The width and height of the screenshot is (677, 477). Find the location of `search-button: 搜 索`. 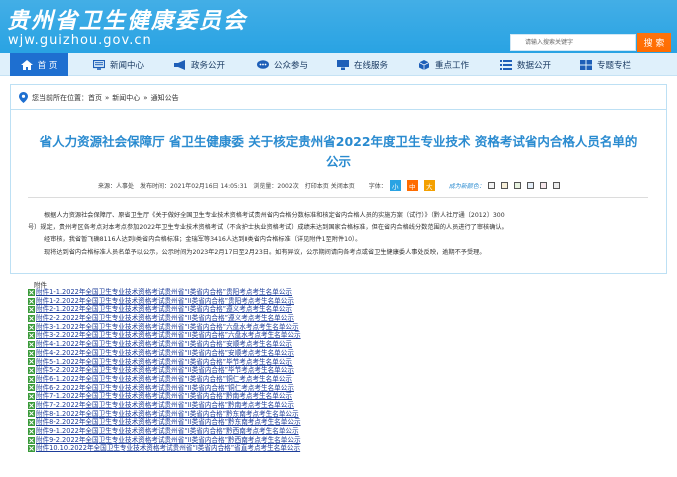

search-button: 搜 索 is located at coordinates (654, 42).